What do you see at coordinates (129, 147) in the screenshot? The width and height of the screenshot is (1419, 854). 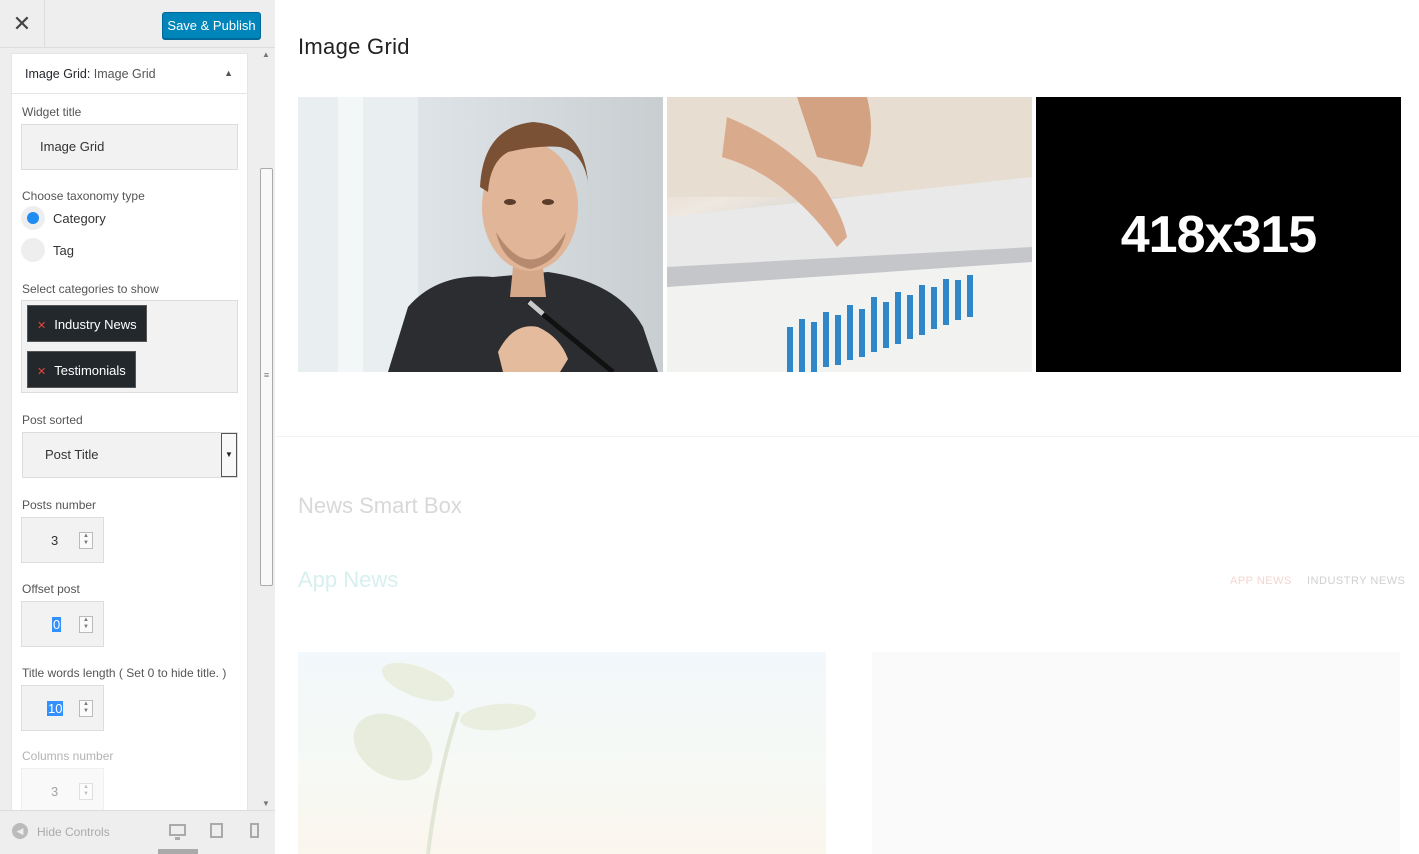 I see `widget-title-input: Image Grid` at bounding box center [129, 147].